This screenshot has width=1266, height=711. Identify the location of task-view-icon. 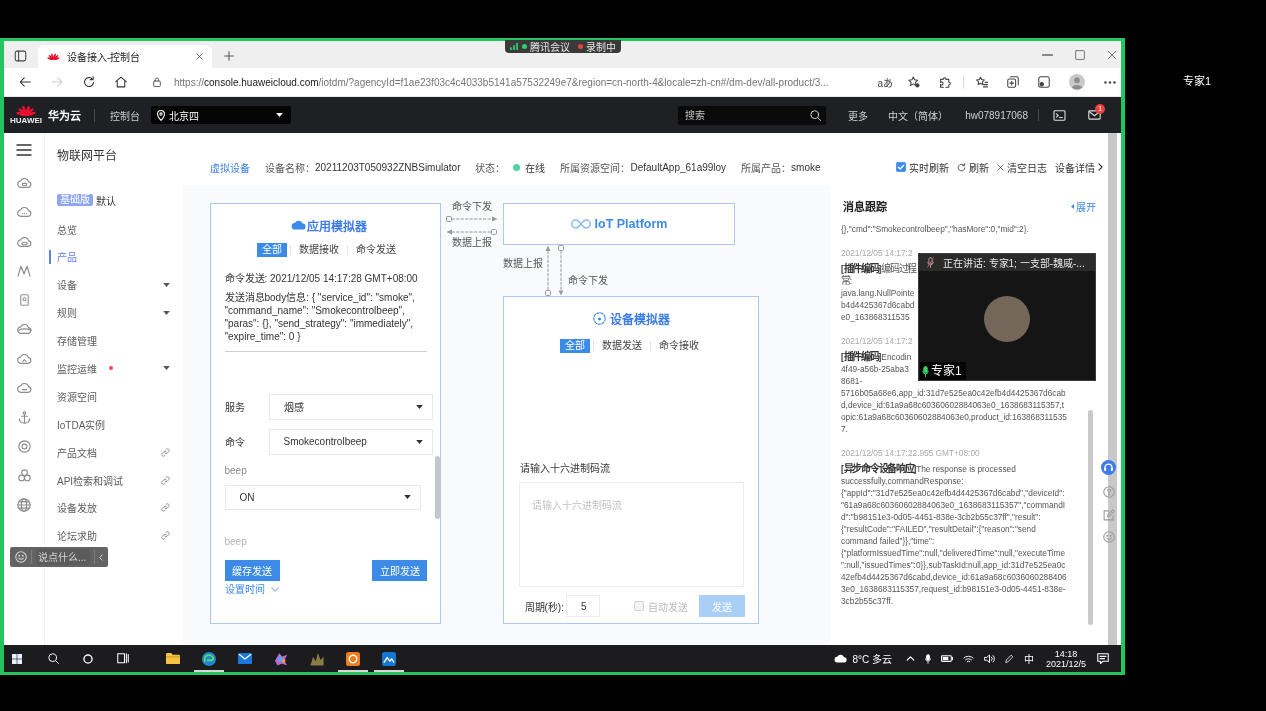
(123, 658).